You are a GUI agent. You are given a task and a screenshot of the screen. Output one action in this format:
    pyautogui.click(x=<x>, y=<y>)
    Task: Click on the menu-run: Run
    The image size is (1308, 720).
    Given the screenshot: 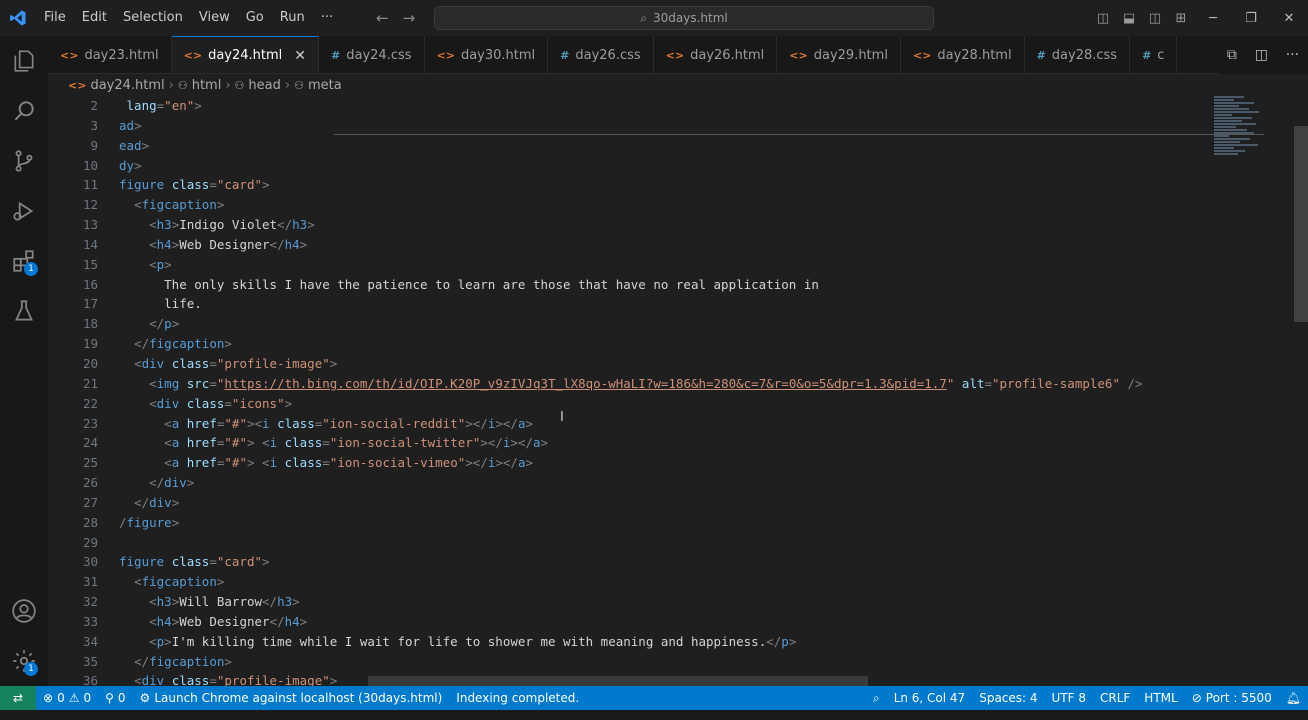 What is the action you would take?
    pyautogui.click(x=292, y=18)
    